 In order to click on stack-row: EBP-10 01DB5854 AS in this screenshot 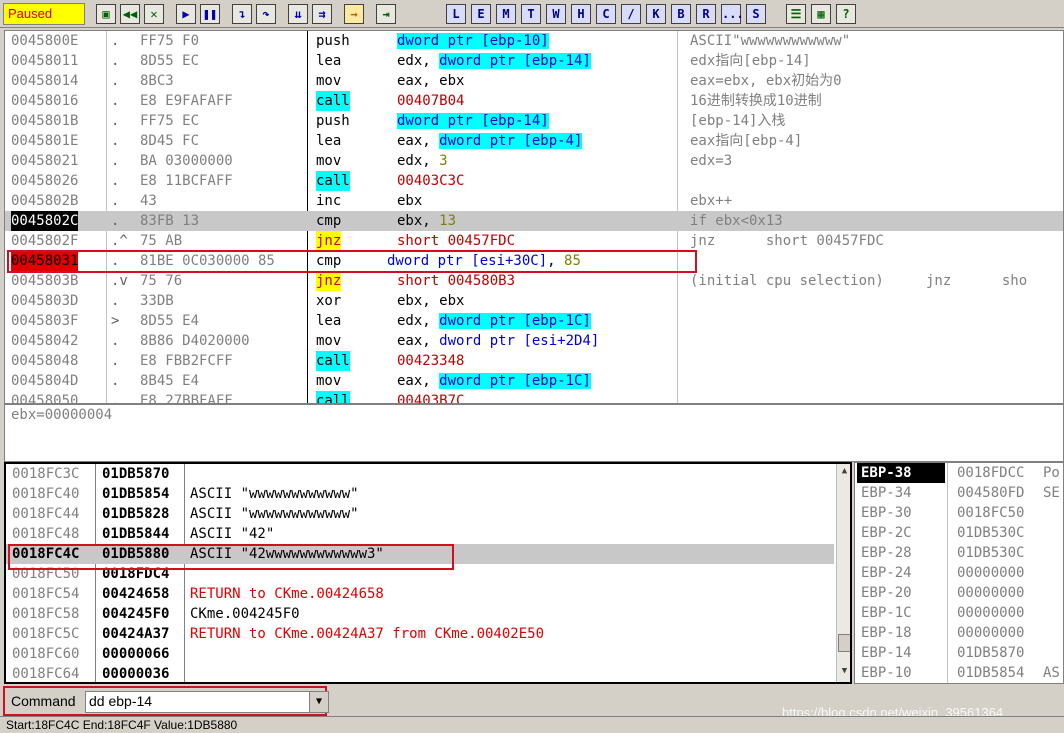, I will do `click(959, 673)`.